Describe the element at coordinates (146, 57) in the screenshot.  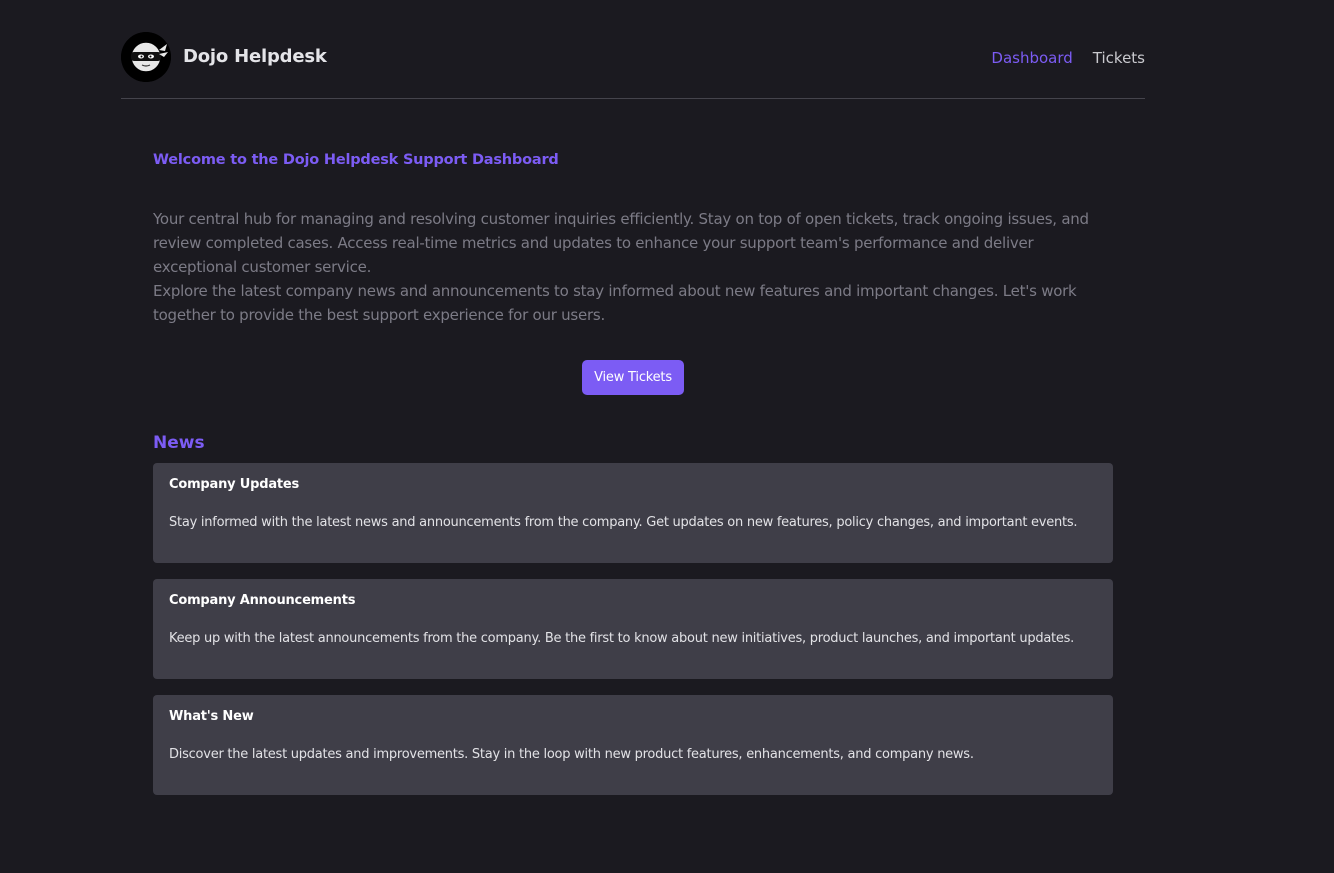
I see `ninja-icon` at that location.